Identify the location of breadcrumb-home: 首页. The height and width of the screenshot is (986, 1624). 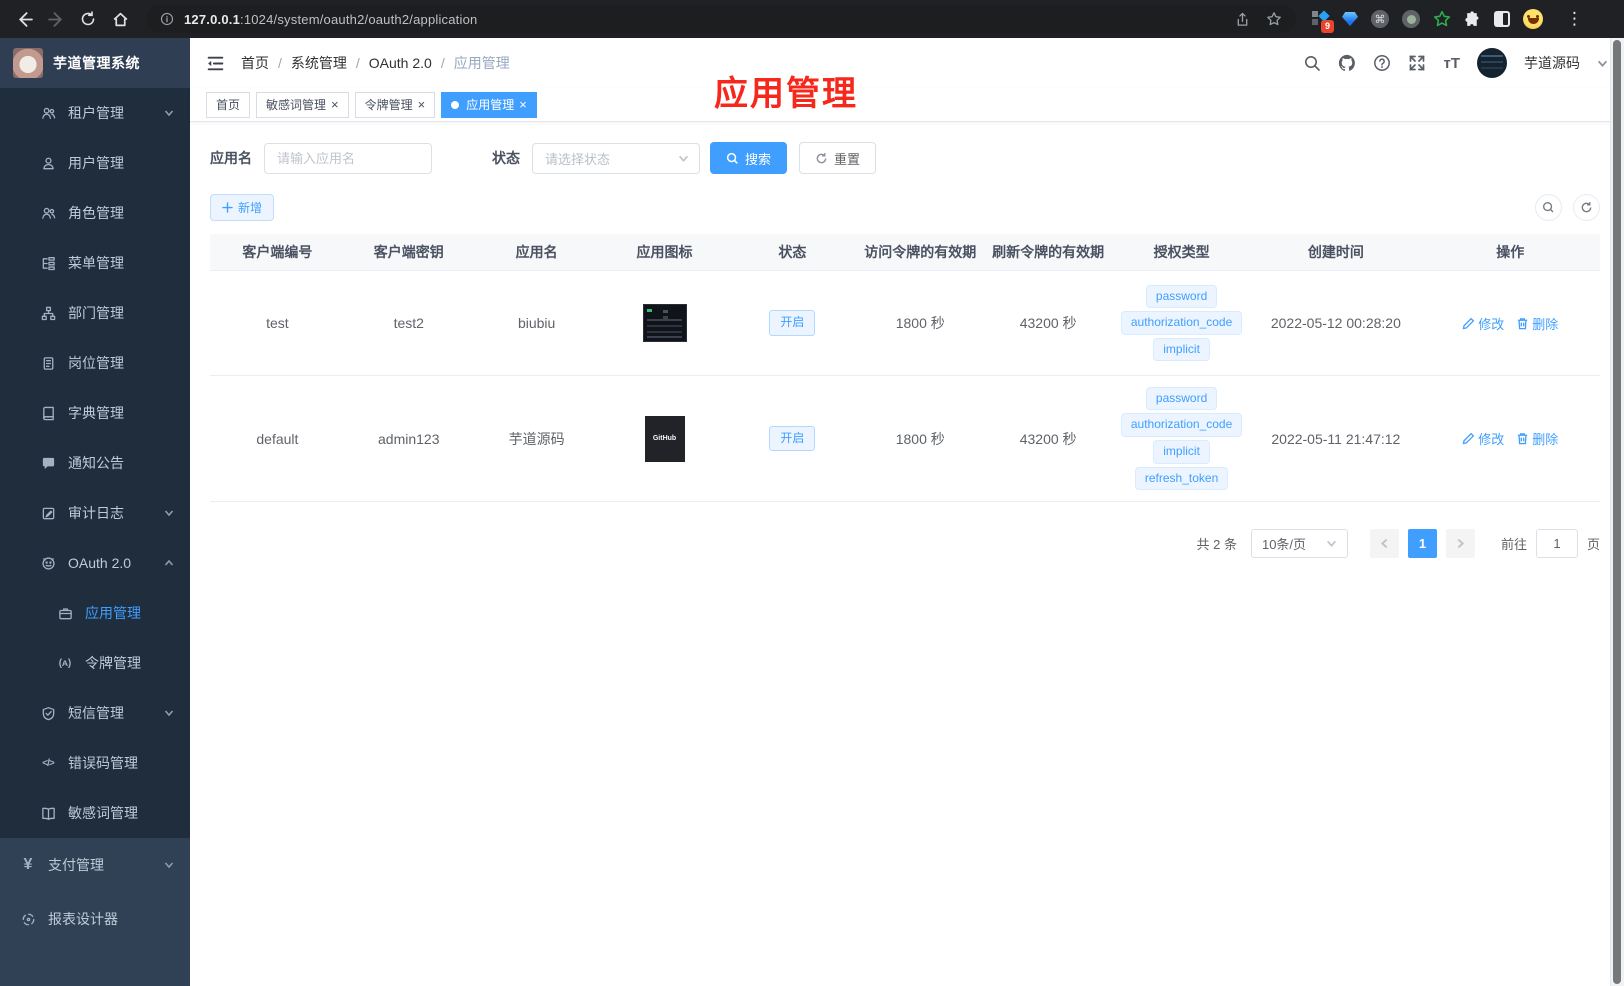
(255, 63).